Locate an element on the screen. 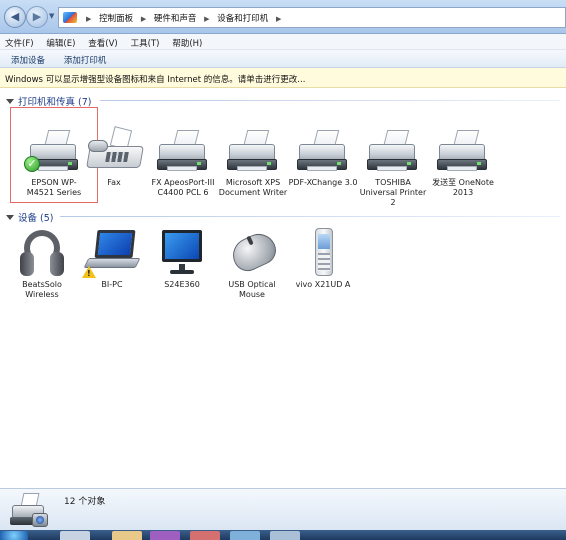 The height and width of the screenshot is (540, 566). device-item-usb-mouse: USB Optical Mouse is located at coordinates (252, 264).